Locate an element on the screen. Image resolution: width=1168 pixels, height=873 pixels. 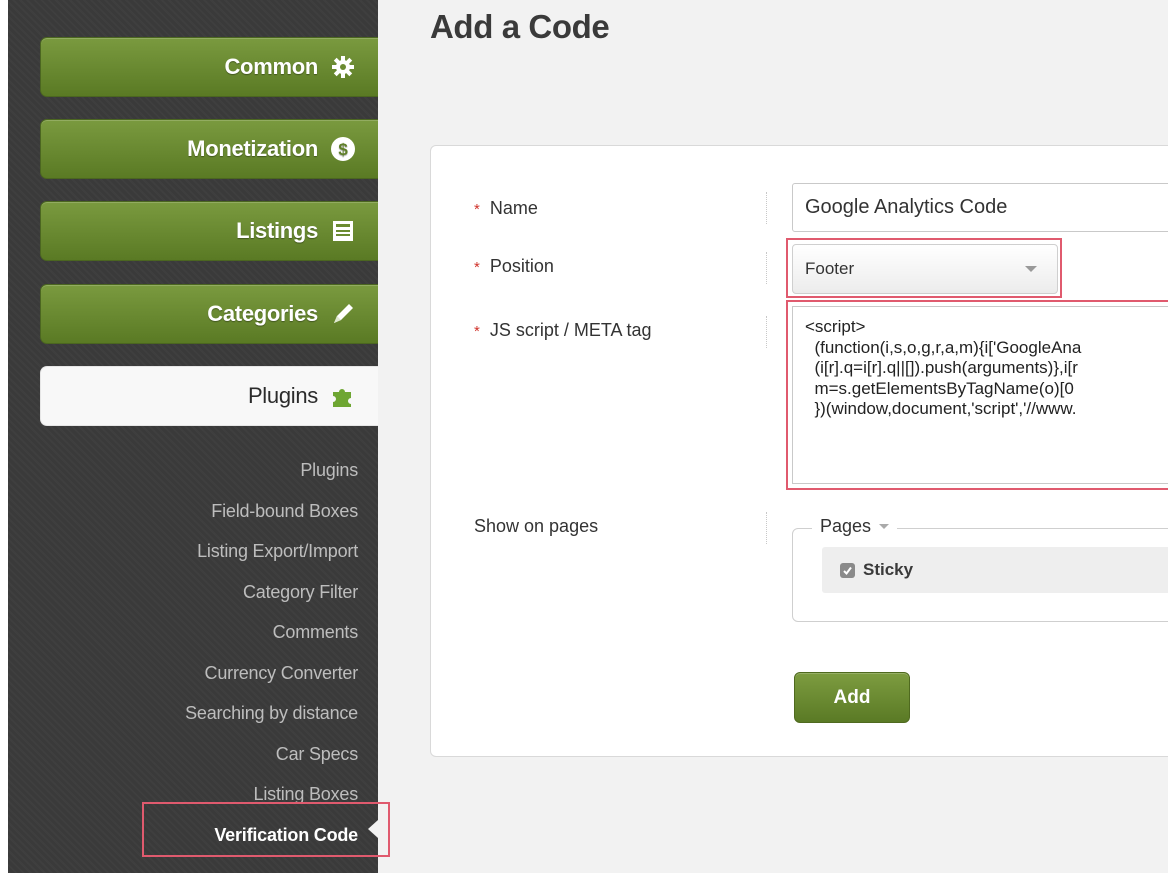
submenu-item-verification-code: Verification Code is located at coordinates (183, 835).